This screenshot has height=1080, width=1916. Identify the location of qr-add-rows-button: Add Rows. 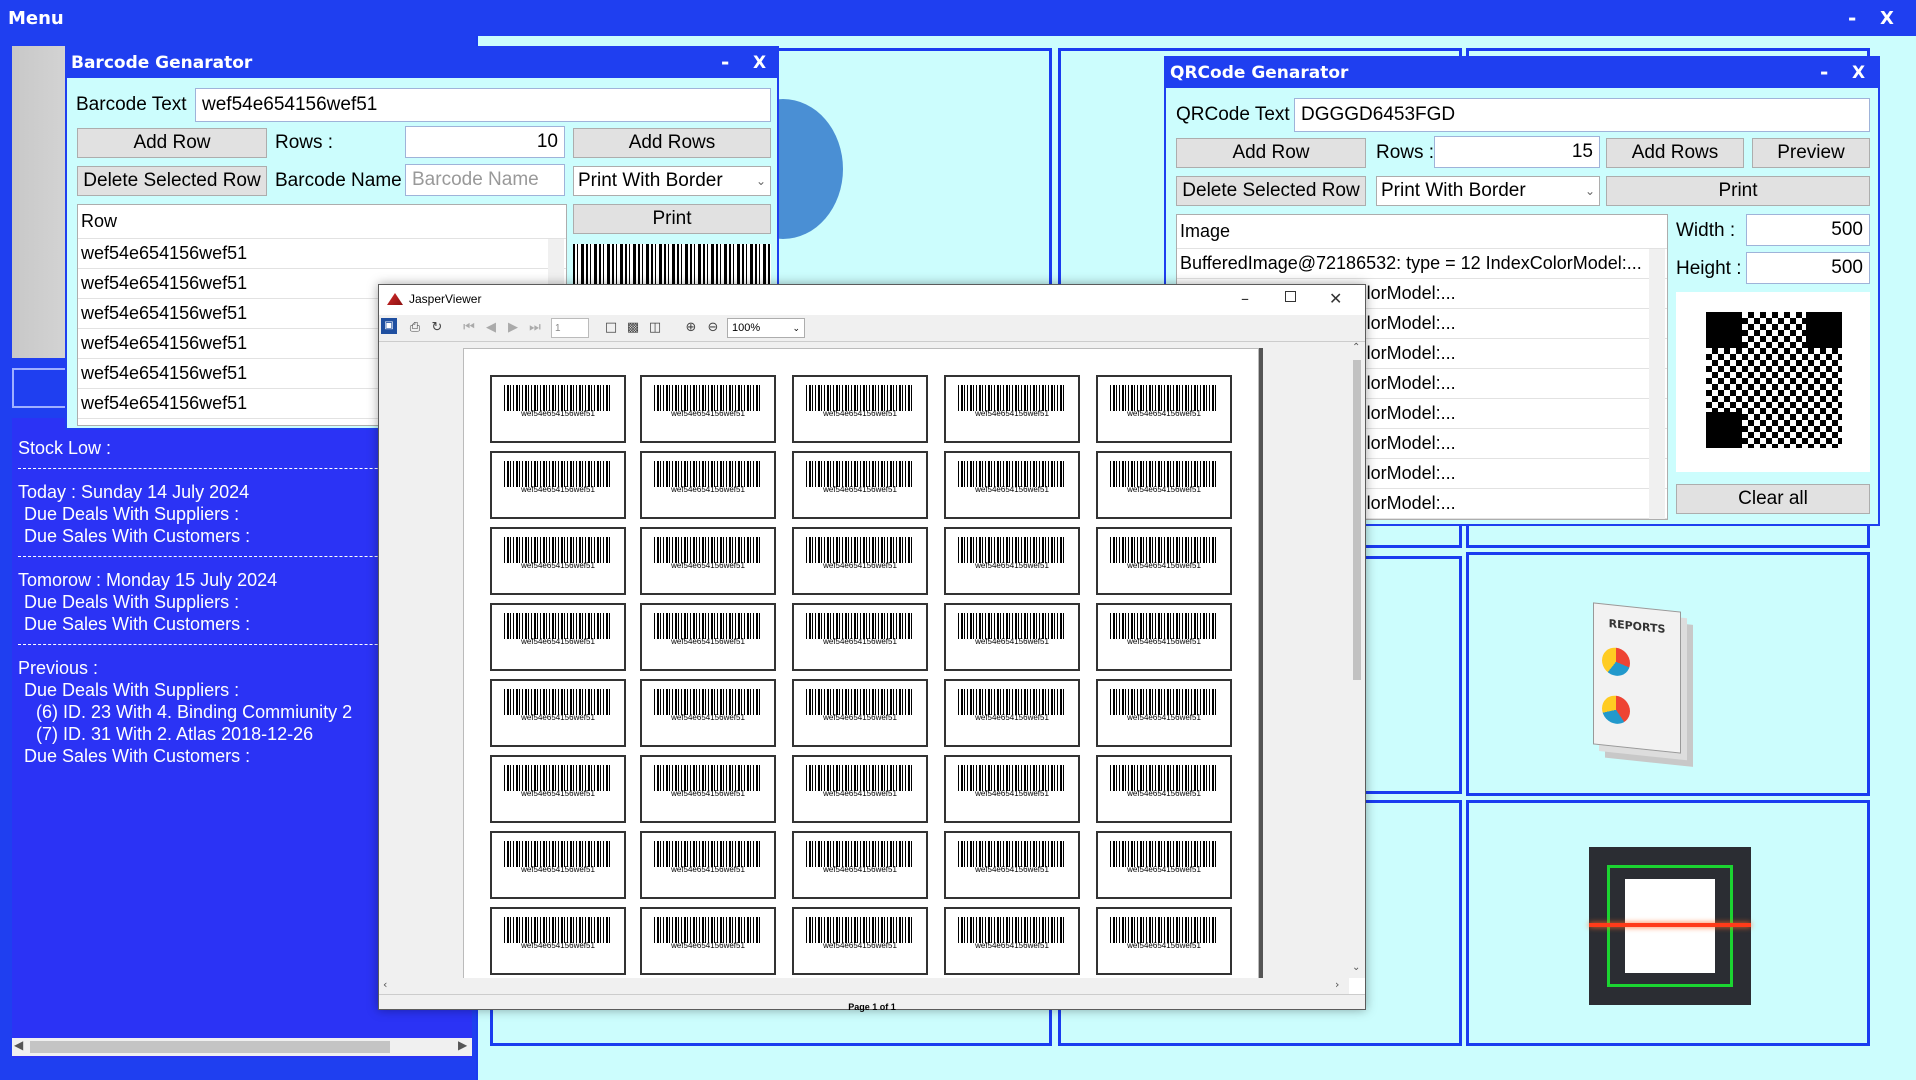
(1675, 153).